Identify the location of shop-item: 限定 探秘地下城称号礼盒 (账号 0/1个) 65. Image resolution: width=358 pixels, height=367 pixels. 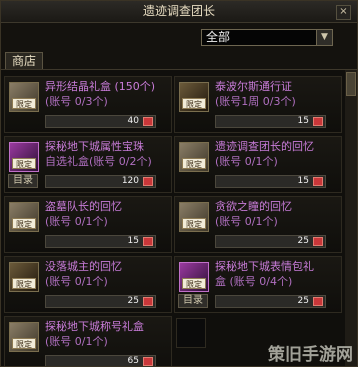
(88, 341).